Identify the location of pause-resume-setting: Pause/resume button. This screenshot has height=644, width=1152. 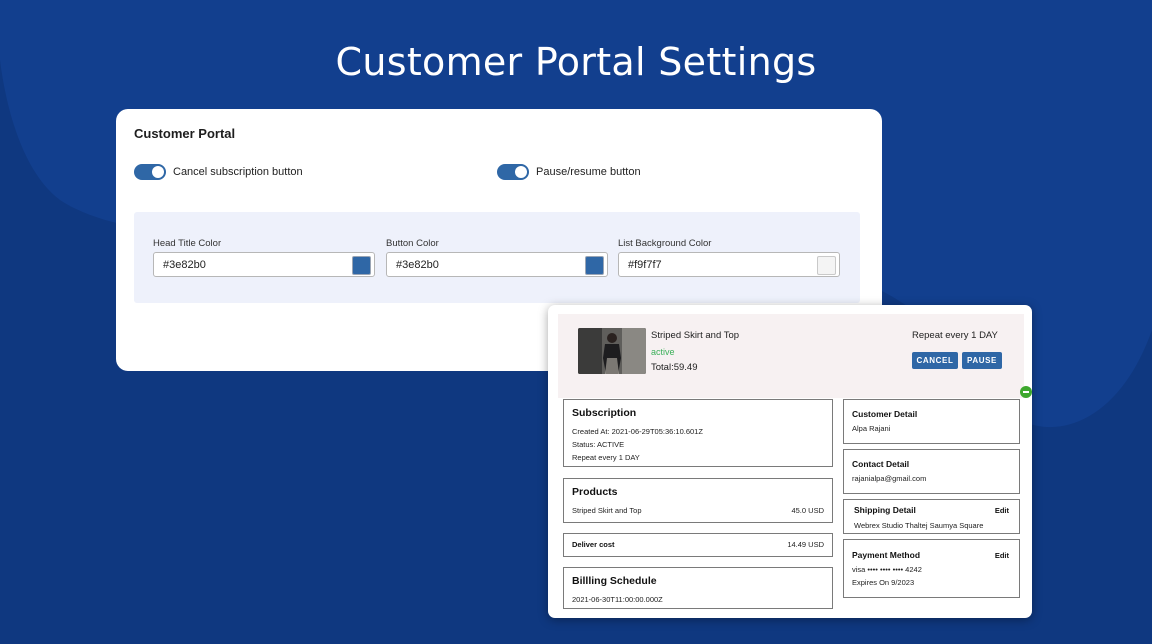
(569, 172).